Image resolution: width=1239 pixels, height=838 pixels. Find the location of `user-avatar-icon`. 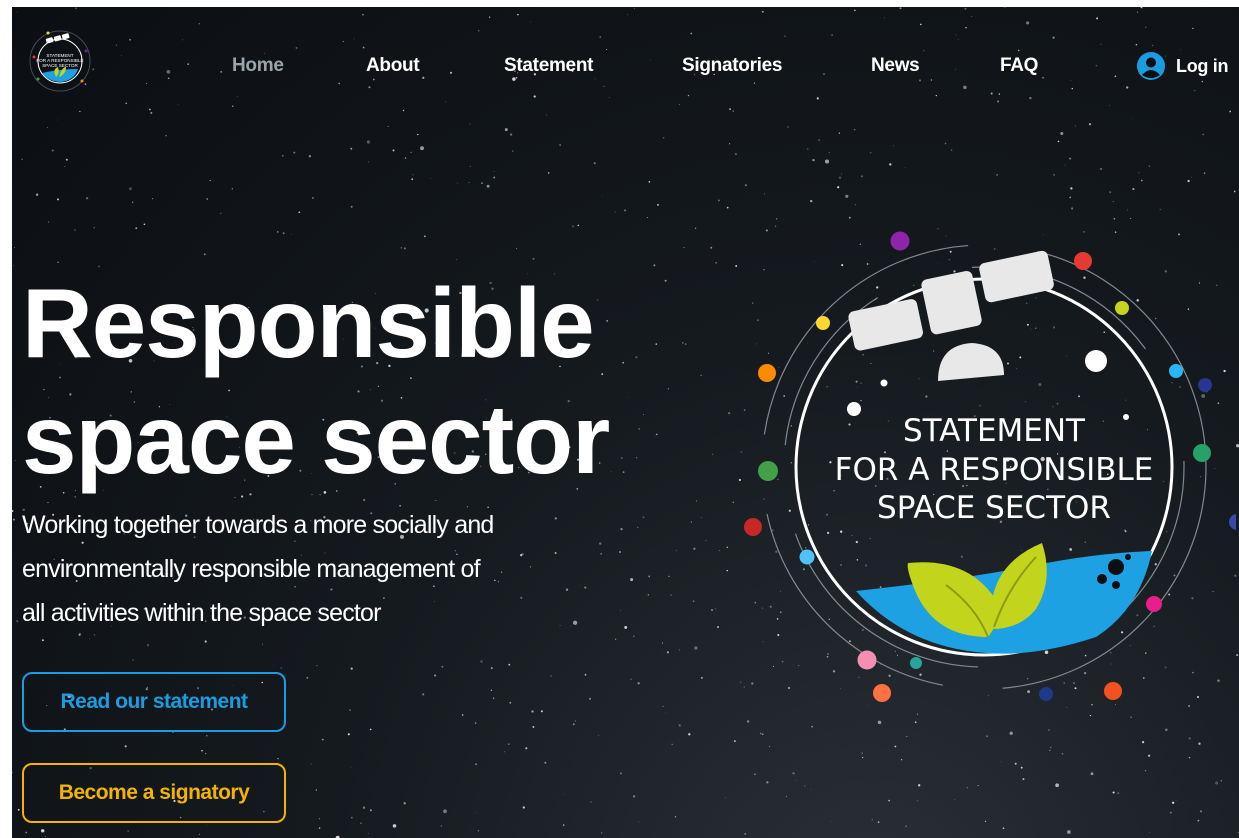

user-avatar-icon is located at coordinates (1151, 66).